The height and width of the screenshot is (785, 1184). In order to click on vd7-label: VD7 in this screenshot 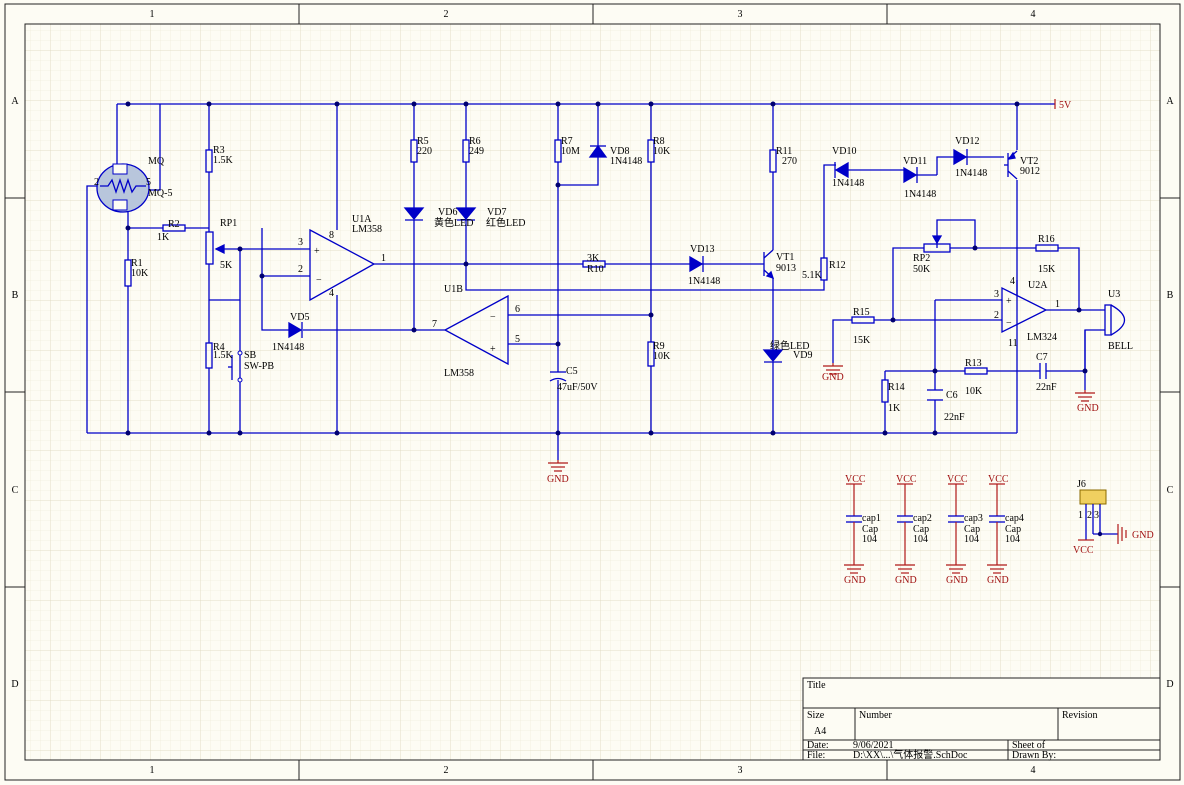, I will do `click(496, 212)`.